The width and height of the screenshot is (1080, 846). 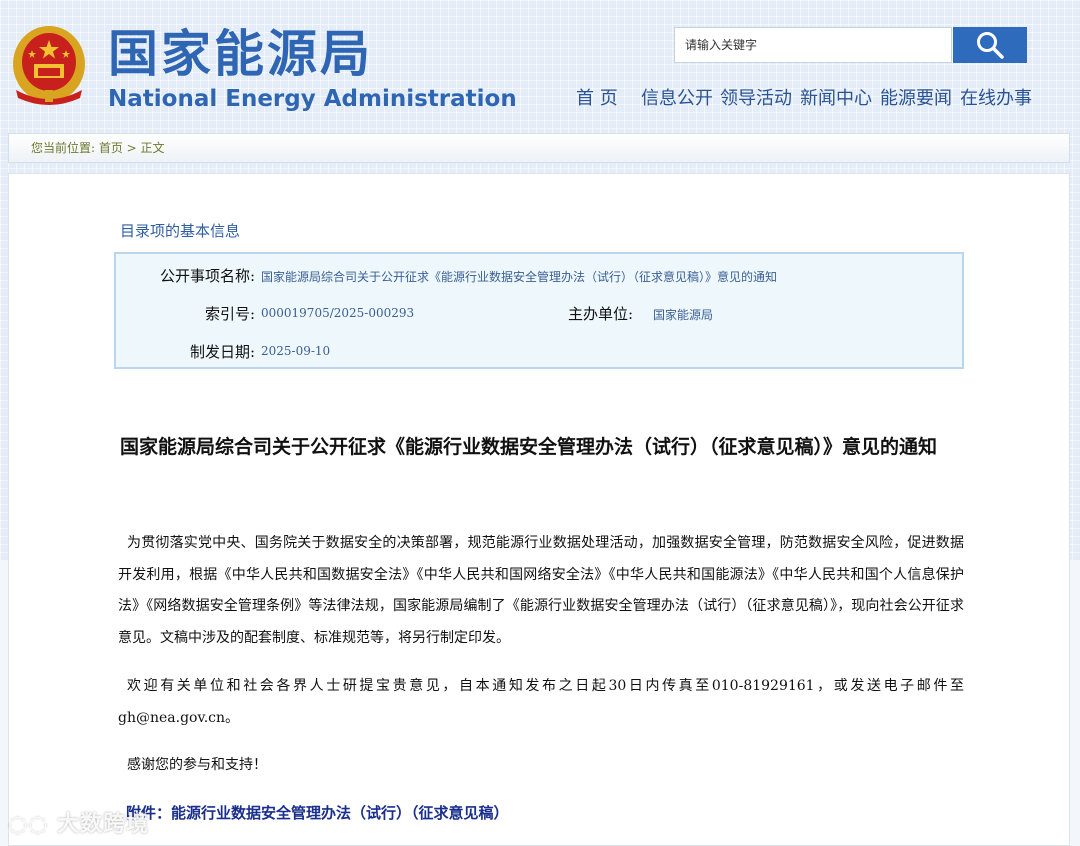 What do you see at coordinates (240, 54) in the screenshot?
I see `site-logo-chinese: 国家能源局` at bounding box center [240, 54].